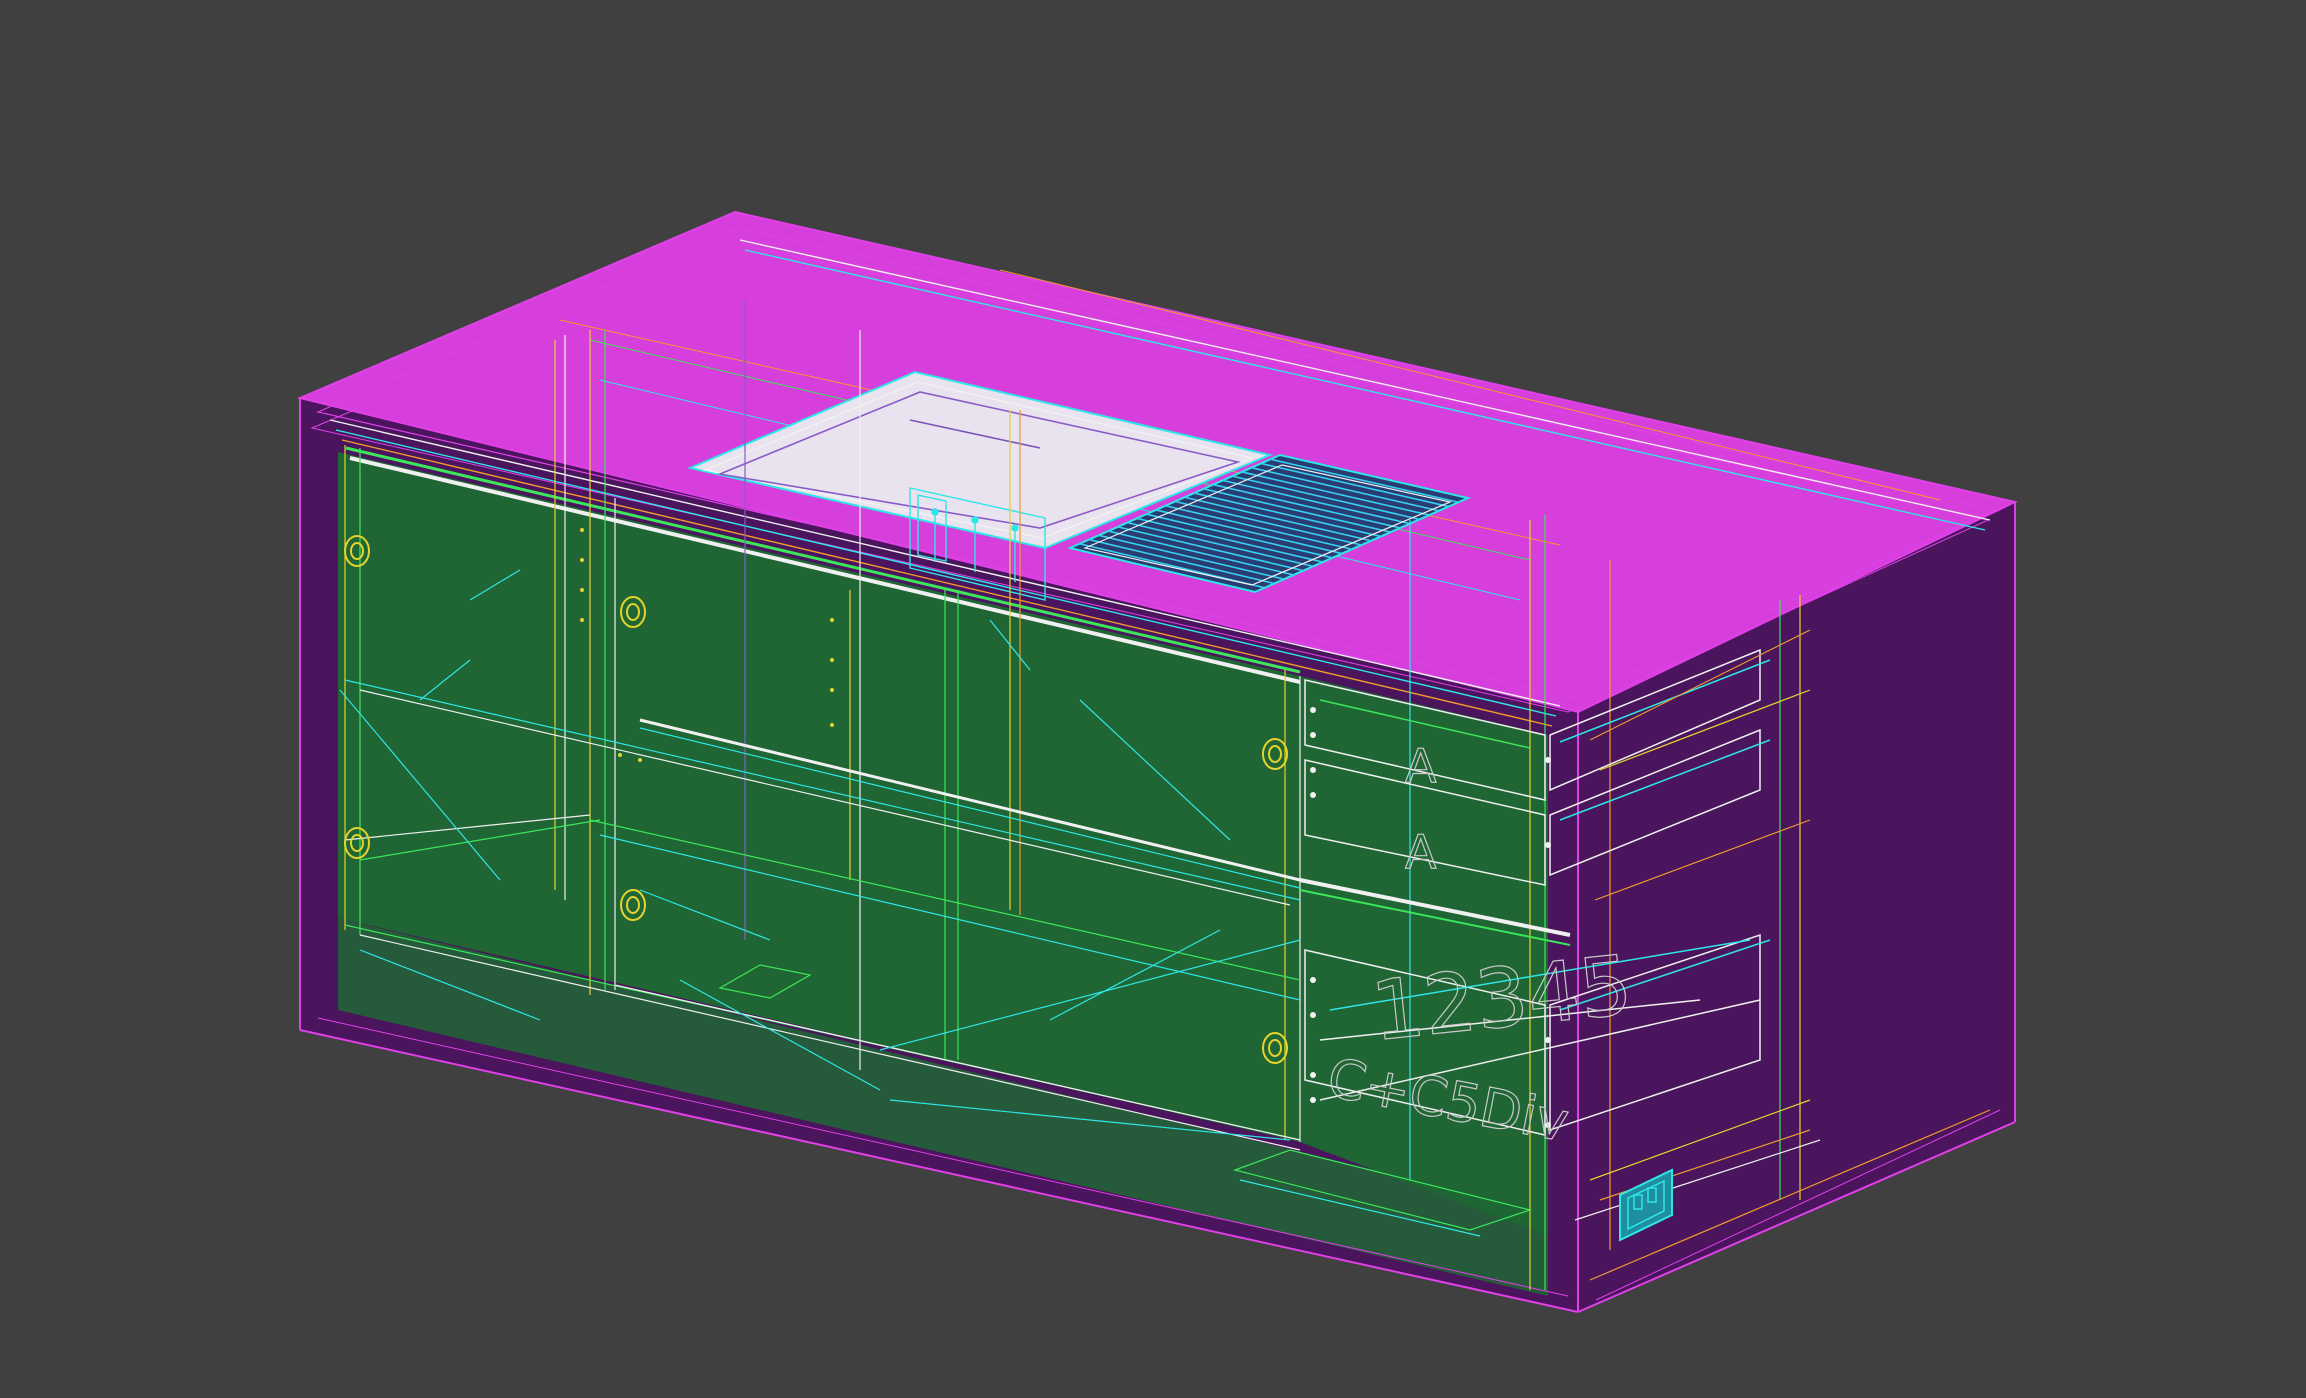 Image resolution: width=2306 pixels, height=1398 pixels. What do you see at coordinates (1421, 766) in the screenshot?
I see `drawer-label-a-upper: A` at bounding box center [1421, 766].